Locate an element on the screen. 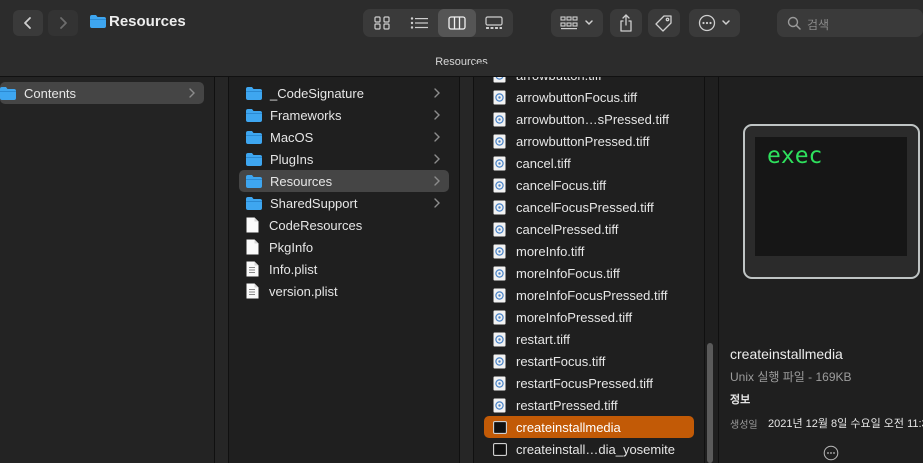 The height and width of the screenshot is (463, 923). file-row: createinstall…dia_yosemite is located at coordinates (589, 449).